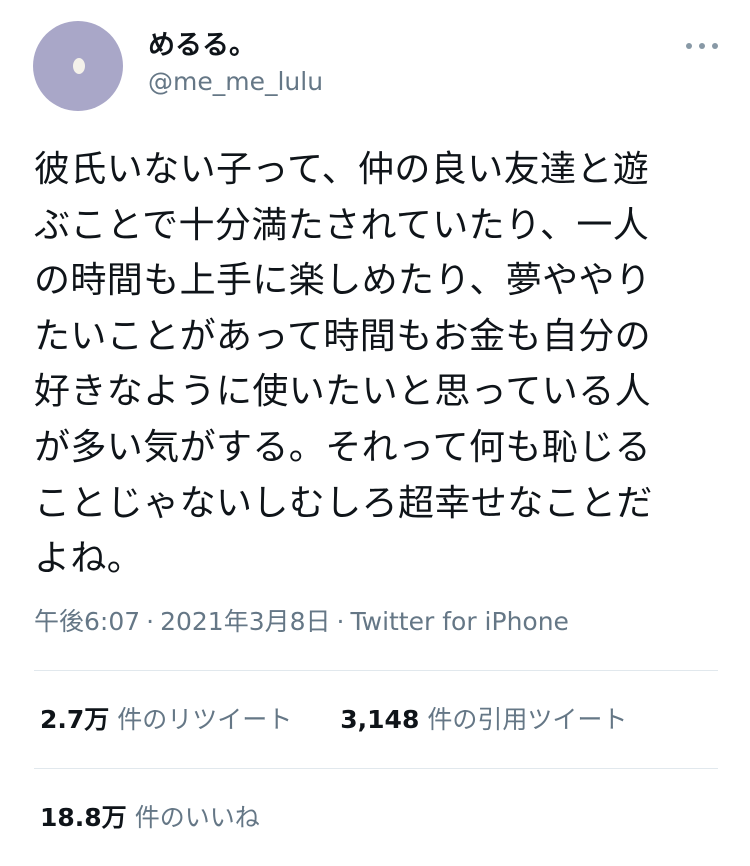  What do you see at coordinates (75, 719) in the screenshot?
I see `retweets-count: 2.7万` at bounding box center [75, 719].